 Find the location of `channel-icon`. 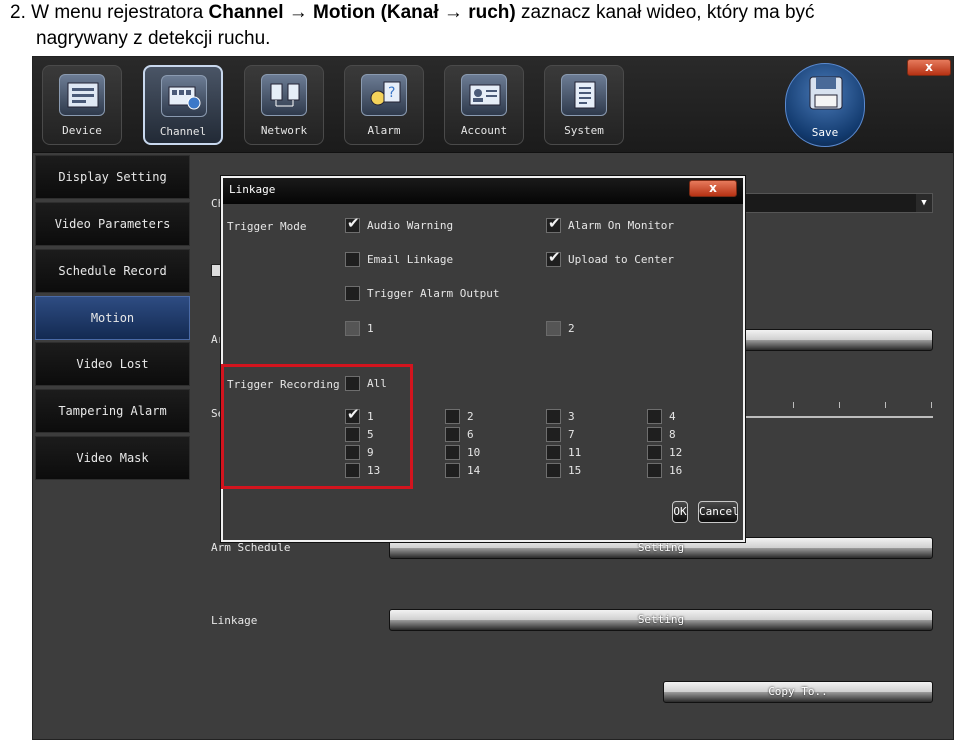

channel-icon is located at coordinates (184, 96).